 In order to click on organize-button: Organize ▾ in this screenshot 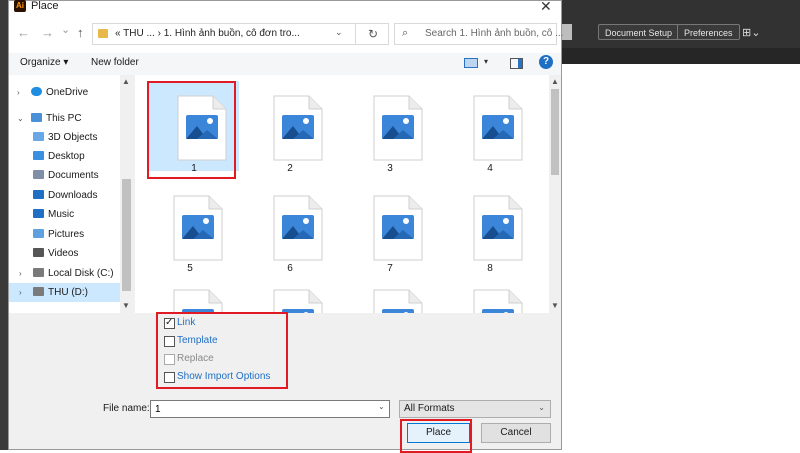, I will do `click(44, 62)`.